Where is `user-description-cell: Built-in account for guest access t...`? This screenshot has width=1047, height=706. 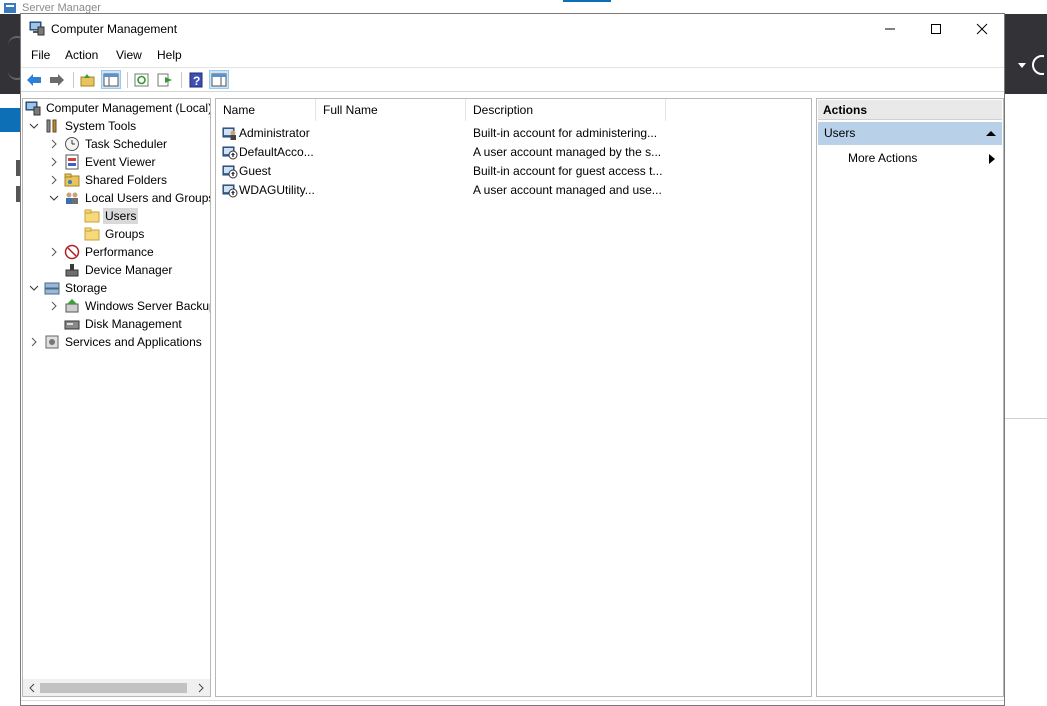
user-description-cell: Built-in account for guest access t... is located at coordinates (568, 171).